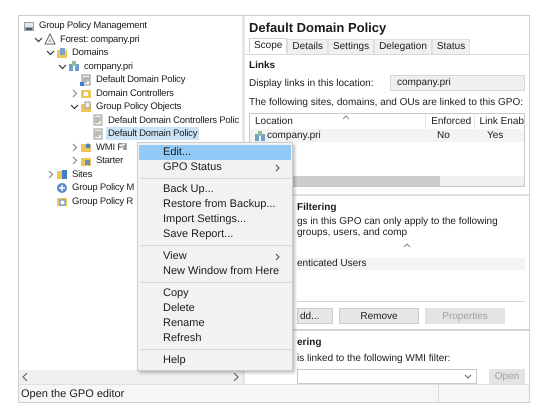 The height and width of the screenshot is (412, 541). Describe the element at coordinates (173, 120) in the screenshot. I see `tree-item: Default Domain Controllers Polic` at that location.